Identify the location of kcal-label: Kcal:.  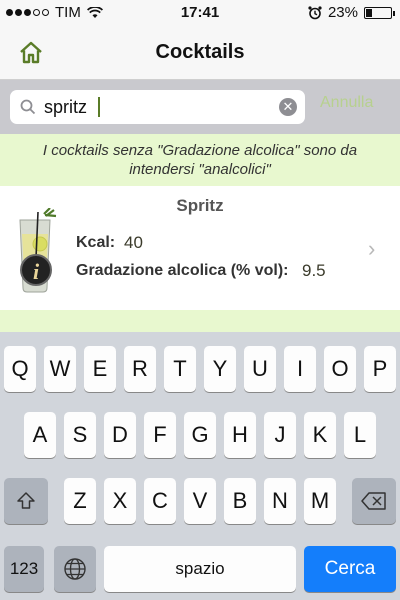
(96, 242).